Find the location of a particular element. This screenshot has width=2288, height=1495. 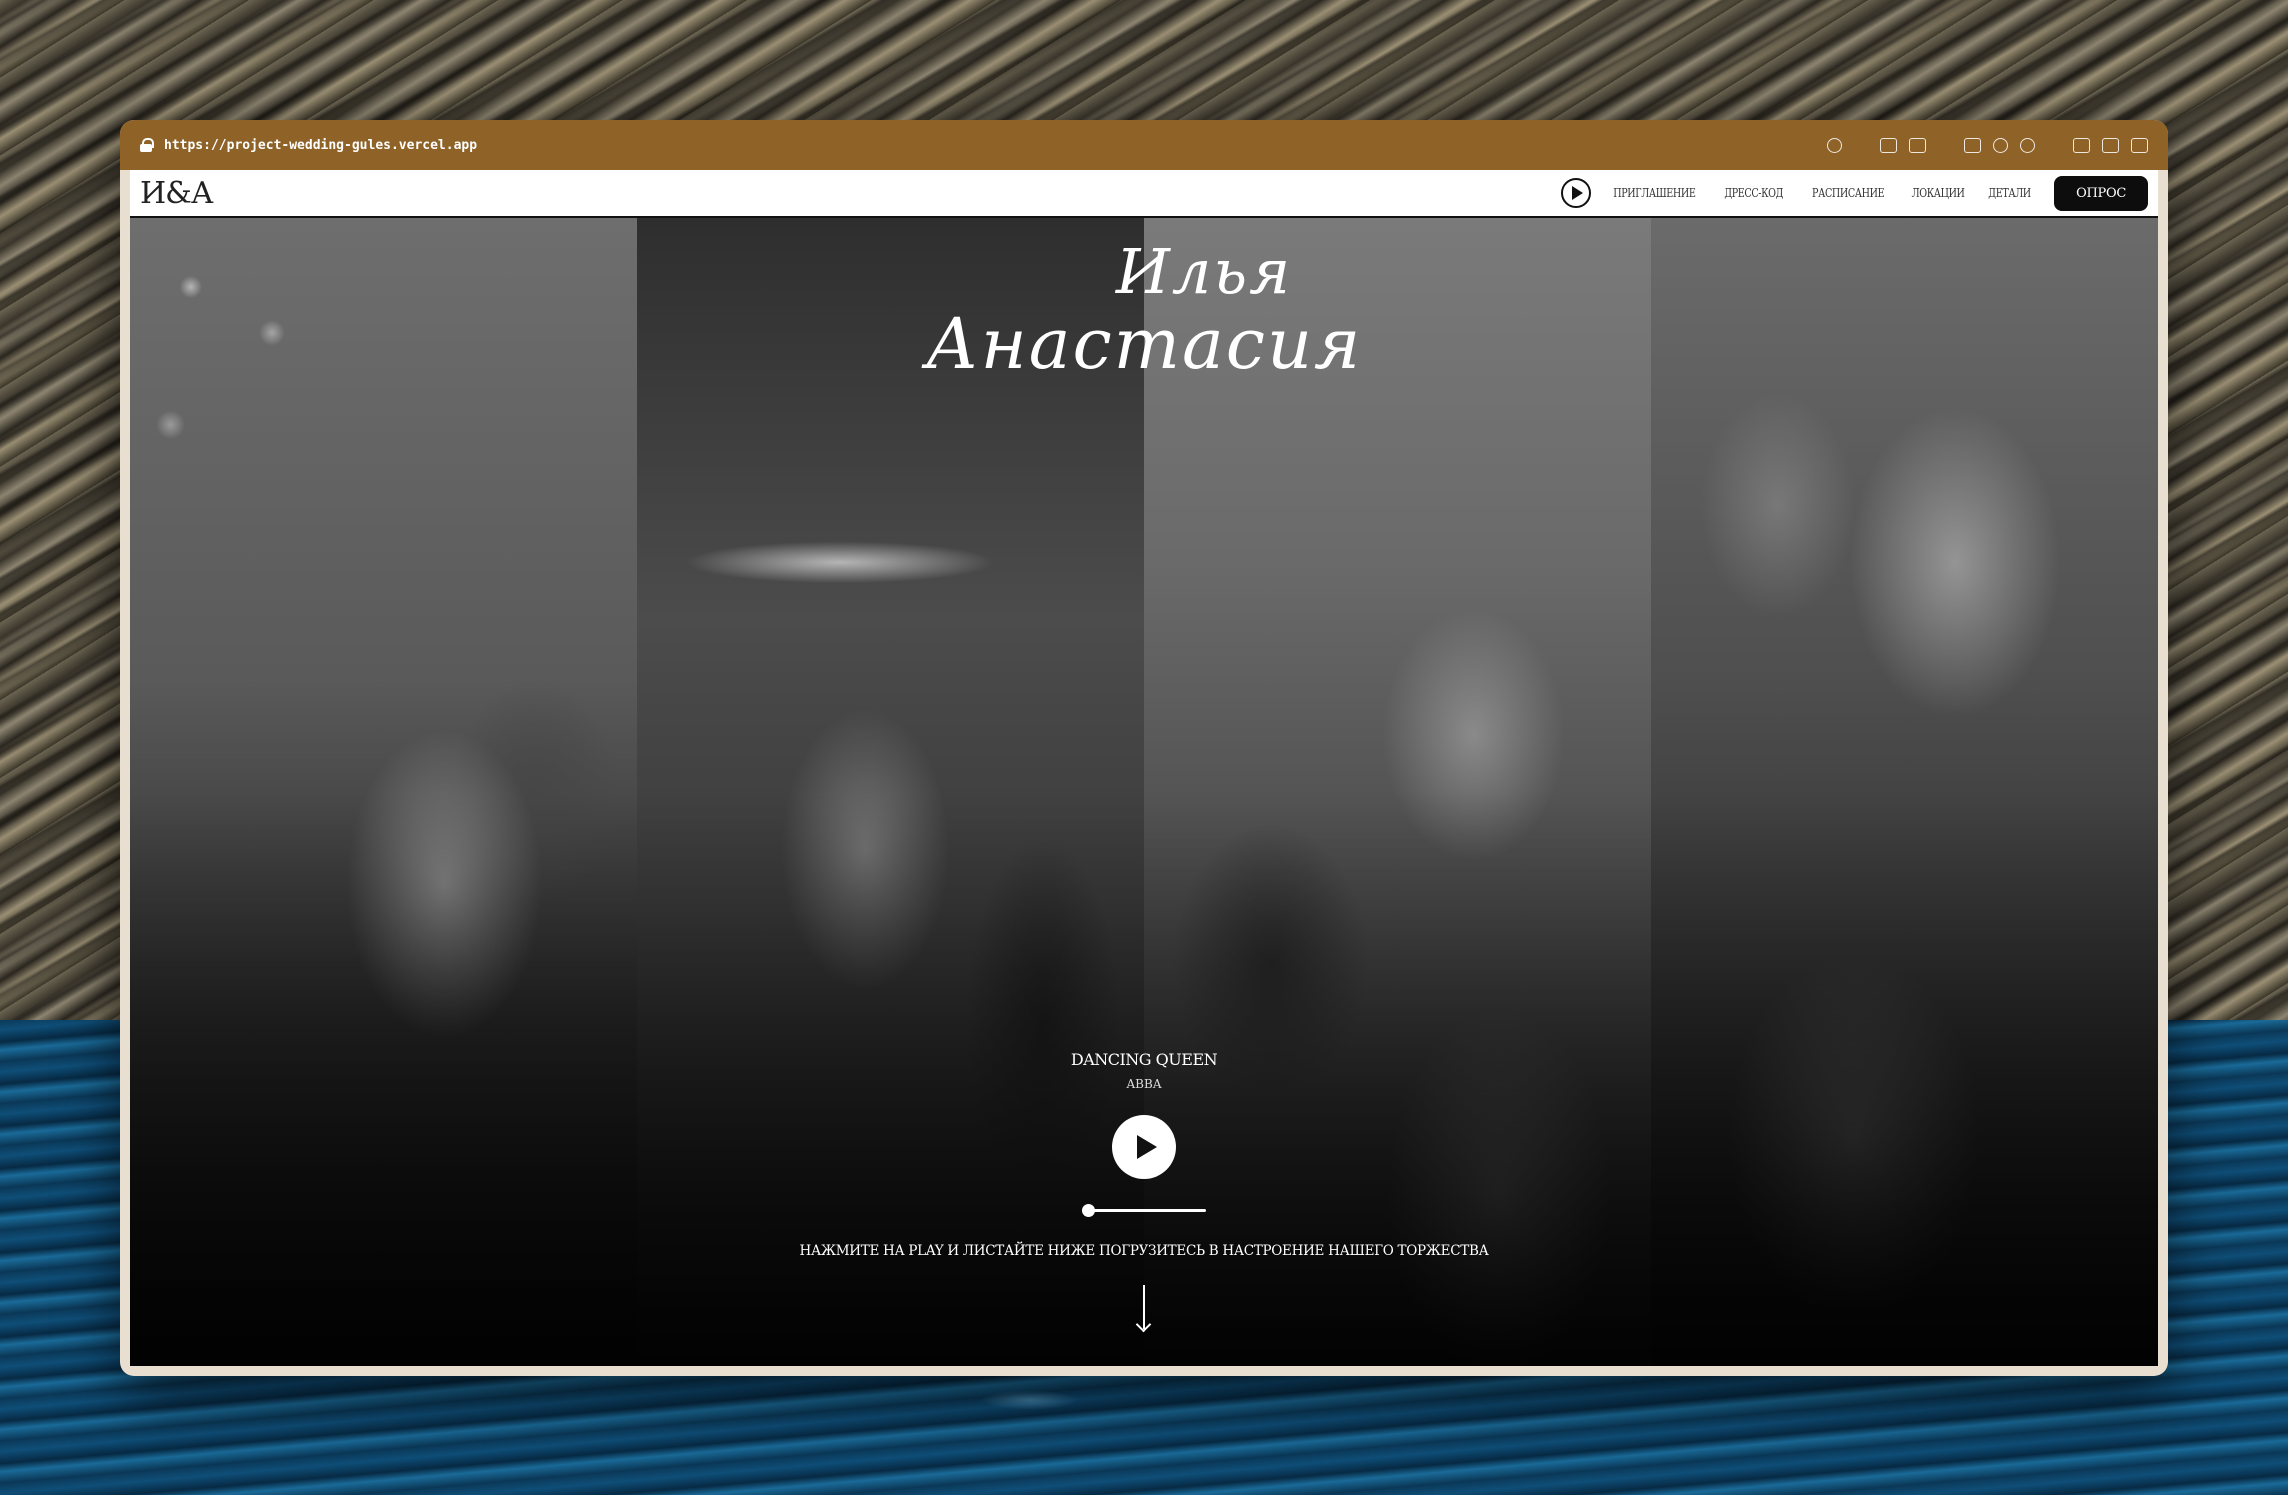

nav-link-details: ДЕТАЛИ is located at coordinates (2009, 193).